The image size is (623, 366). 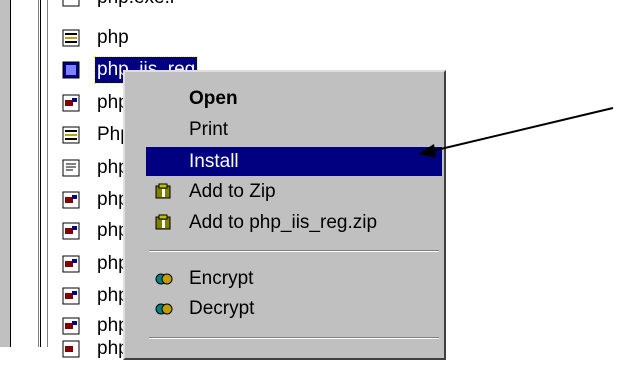 I want to click on menu-item-add-to-named-zip: Add to php_iis_reg.zip, so click(x=294, y=222).